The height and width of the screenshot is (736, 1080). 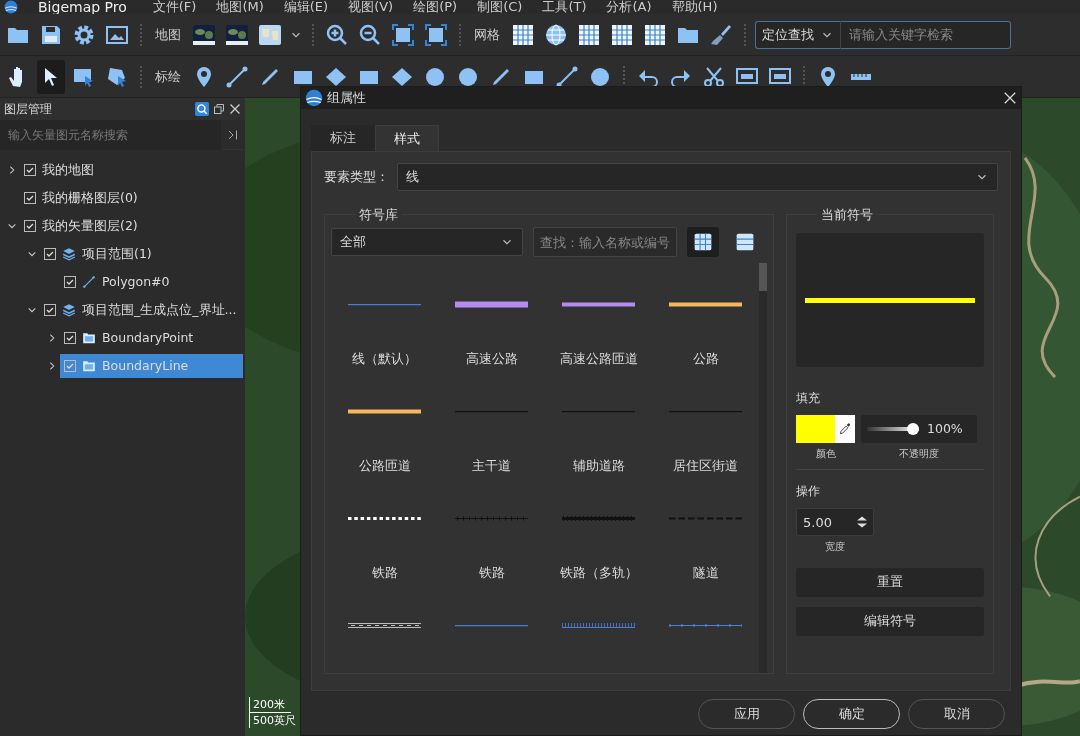 What do you see at coordinates (131, 226) in the screenshot?
I see `tree-item: 我的矢量图层(2)` at bounding box center [131, 226].